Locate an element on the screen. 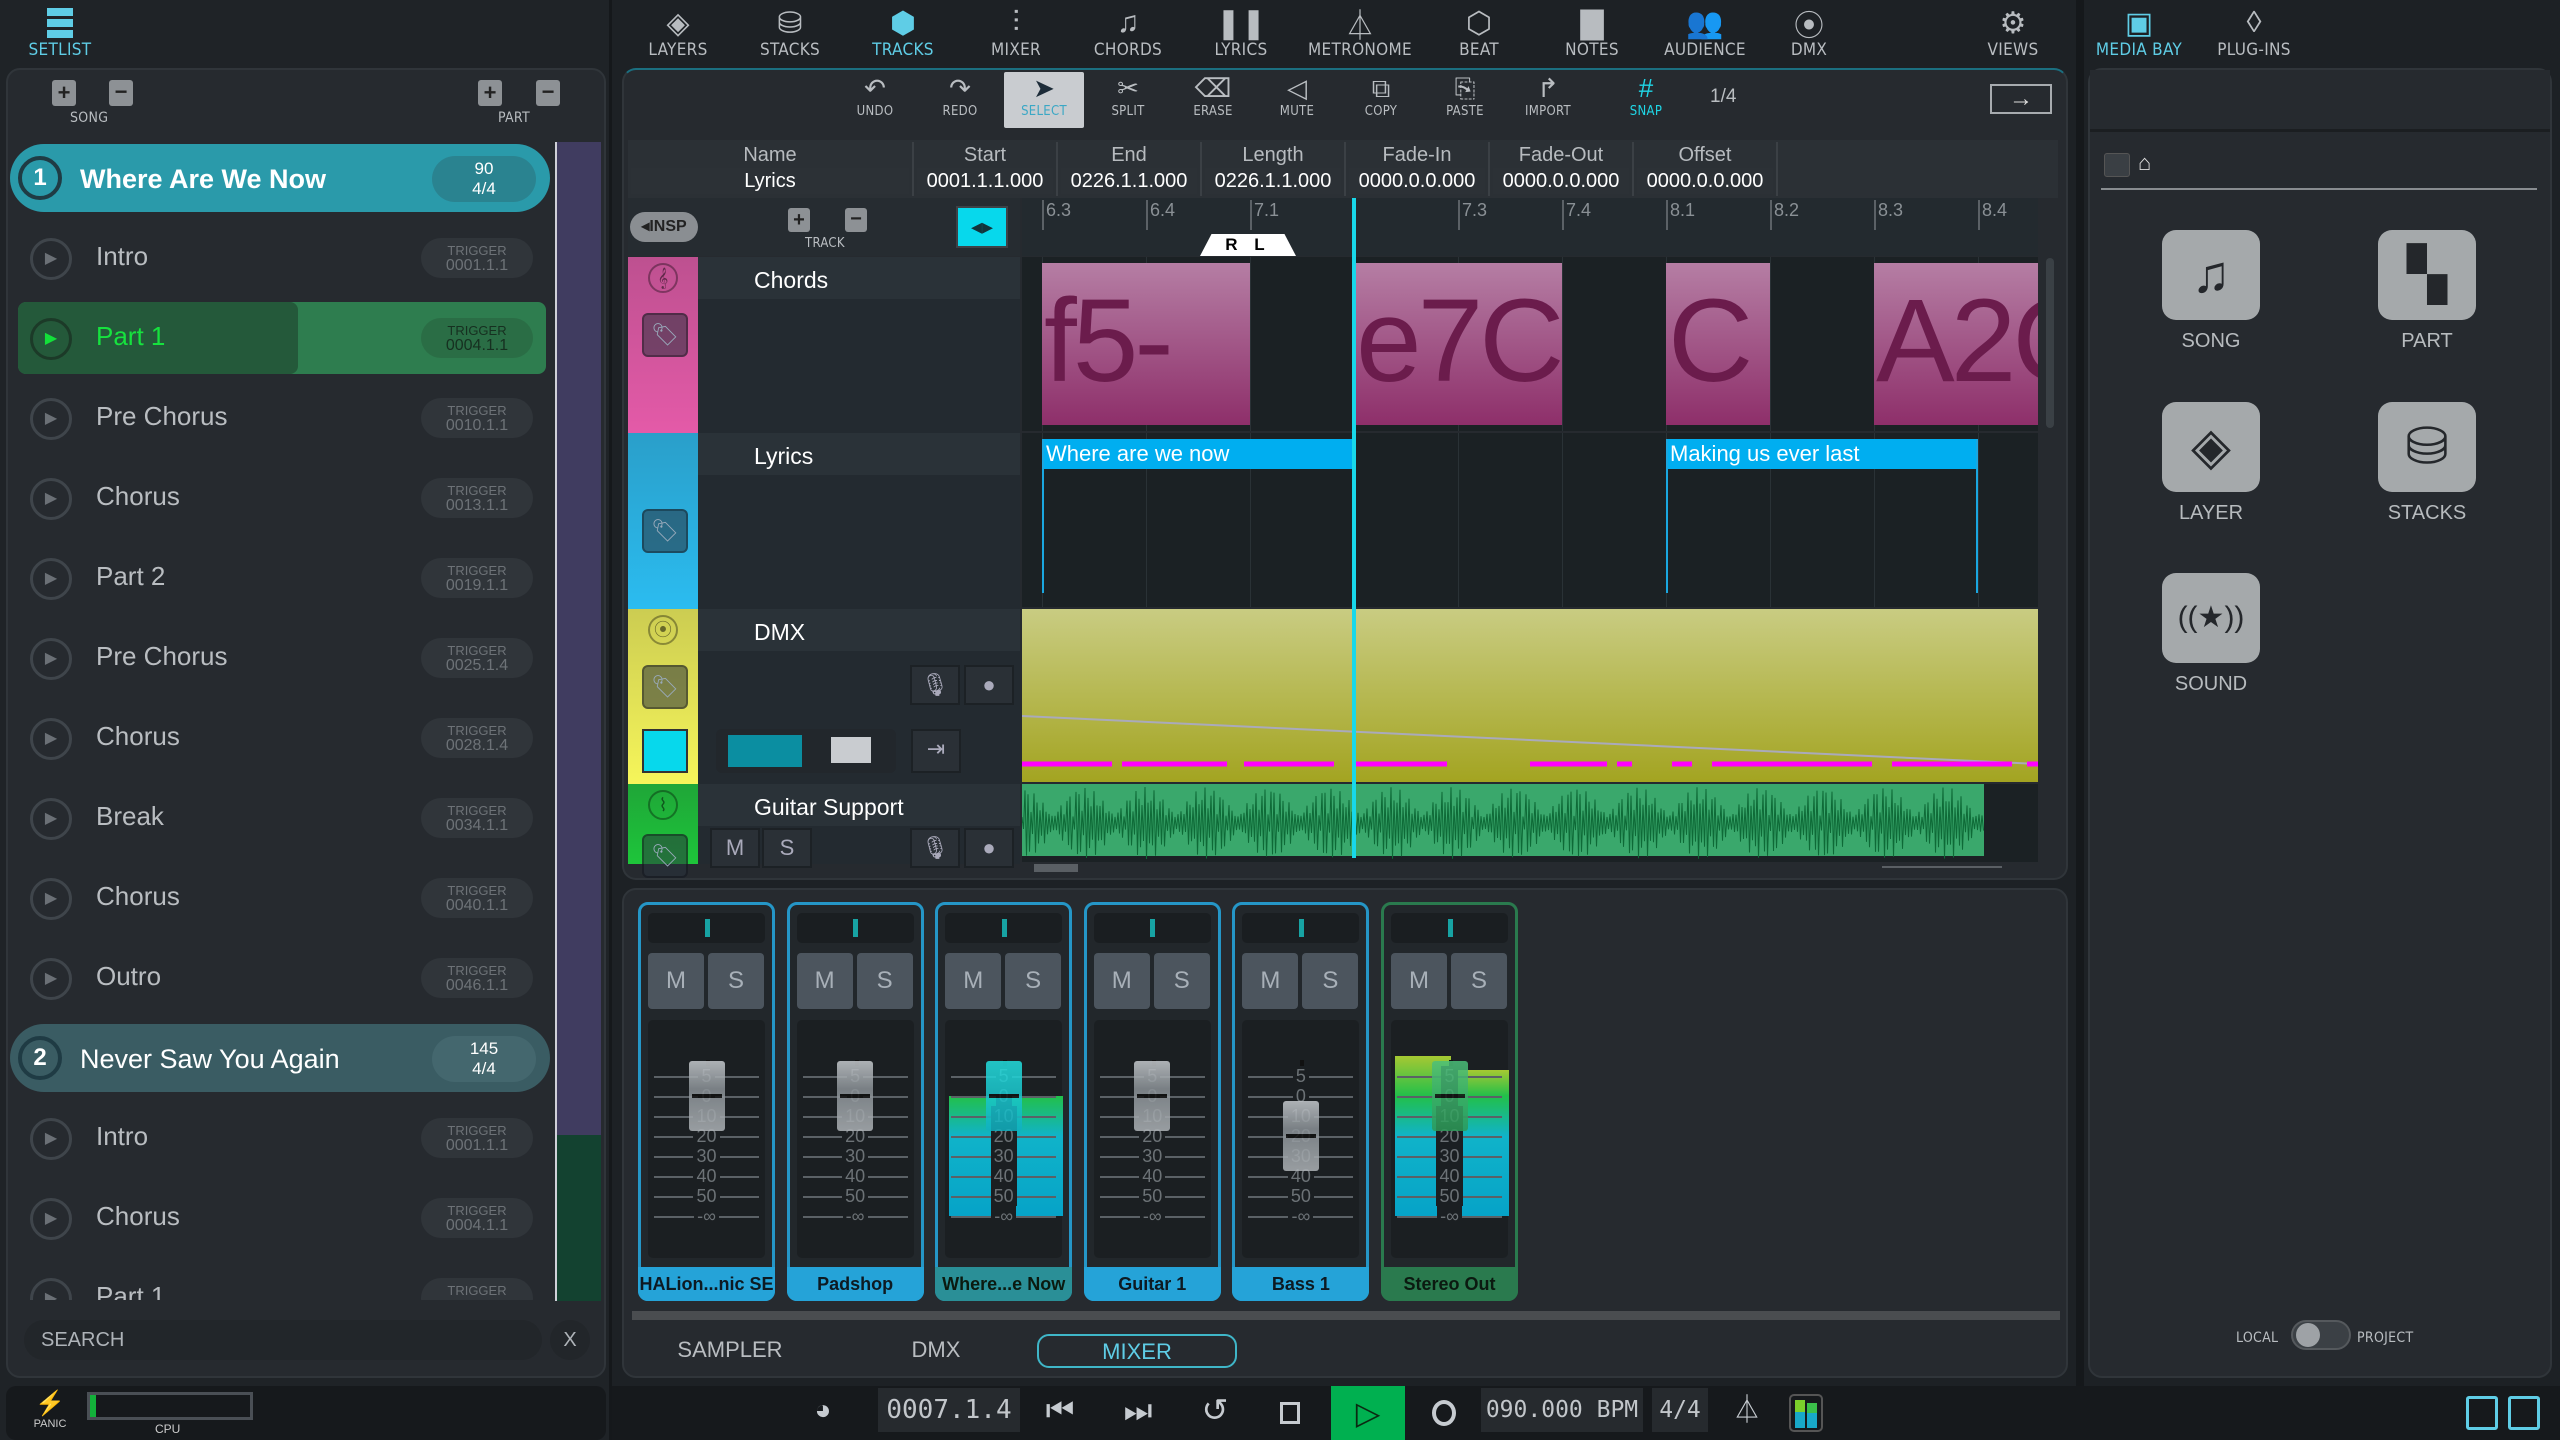 Image resolution: width=2560 pixels, height=1440 pixels. nav-tab-beat: ⬡ BEAT is located at coordinates (1479, 33).